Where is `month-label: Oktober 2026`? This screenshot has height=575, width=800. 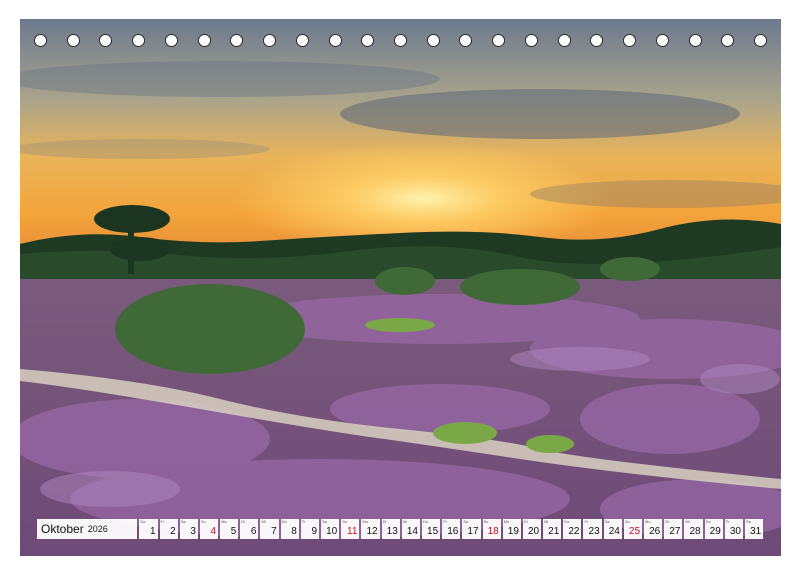 month-label: Oktober 2026 is located at coordinates (87, 529).